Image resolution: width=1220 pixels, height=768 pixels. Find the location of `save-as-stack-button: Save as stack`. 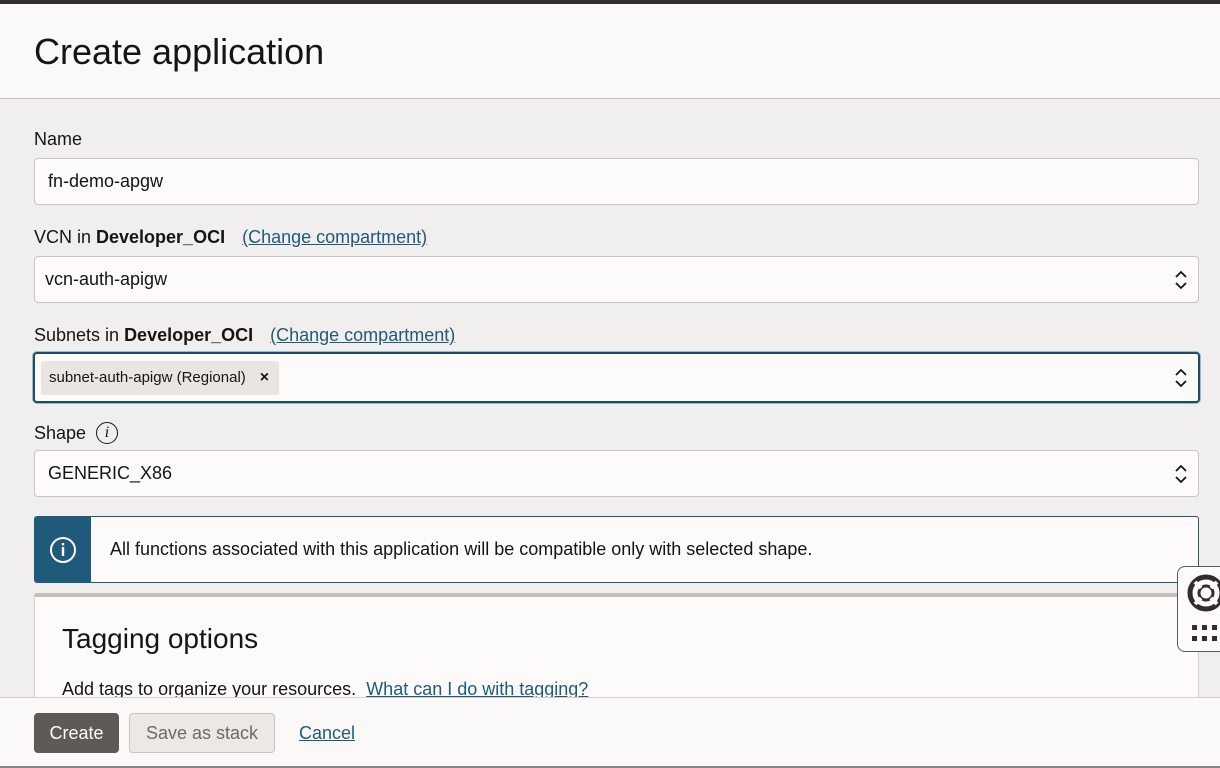

save-as-stack-button: Save as stack is located at coordinates (202, 733).